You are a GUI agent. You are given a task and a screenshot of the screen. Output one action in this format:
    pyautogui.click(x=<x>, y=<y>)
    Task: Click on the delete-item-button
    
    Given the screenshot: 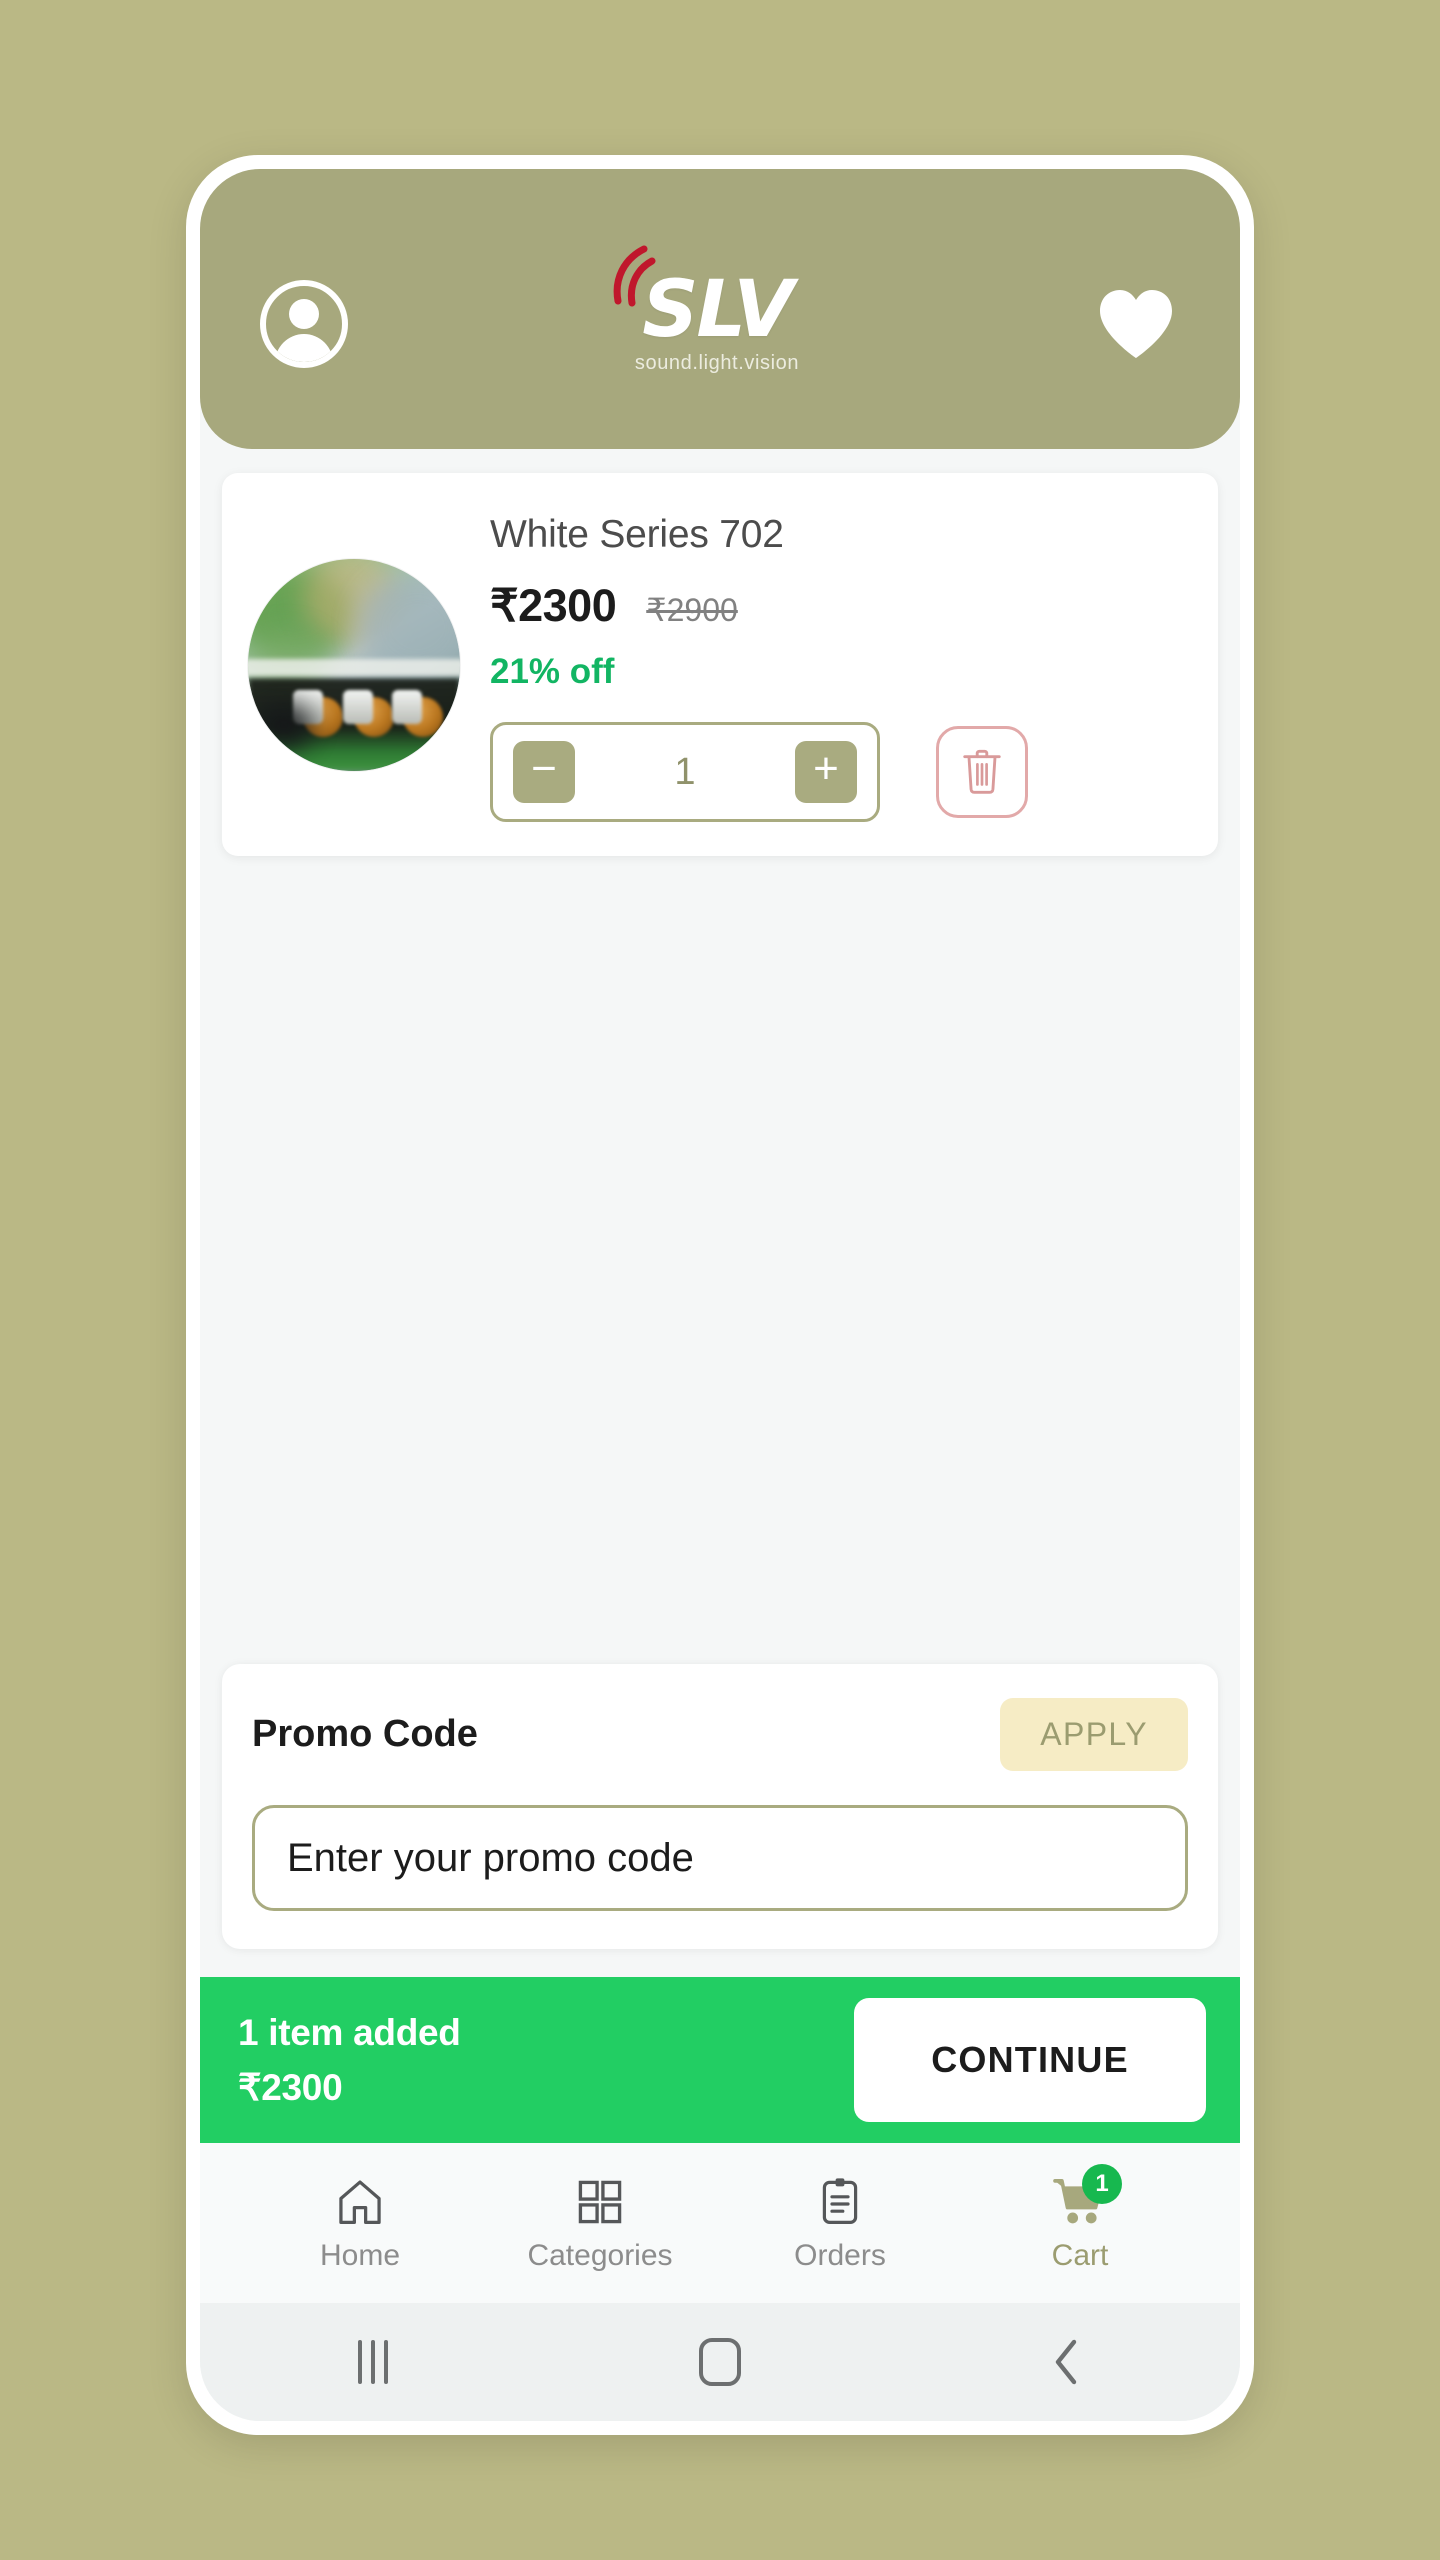 What is the action you would take?
    pyautogui.click(x=982, y=772)
    